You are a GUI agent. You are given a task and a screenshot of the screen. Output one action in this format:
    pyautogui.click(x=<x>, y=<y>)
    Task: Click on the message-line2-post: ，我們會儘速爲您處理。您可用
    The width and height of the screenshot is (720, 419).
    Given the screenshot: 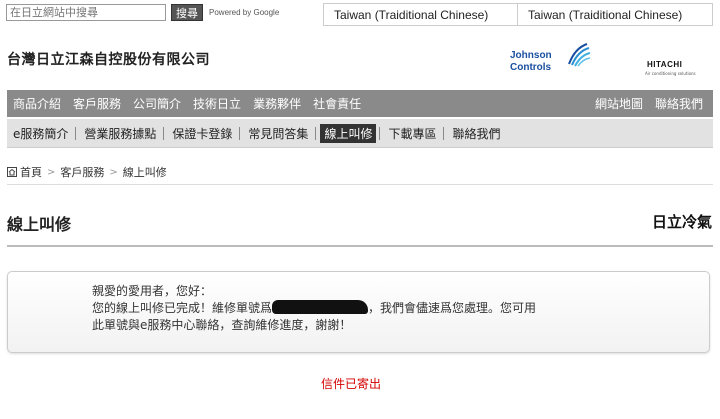 What is the action you would take?
    pyautogui.click(x=452, y=308)
    